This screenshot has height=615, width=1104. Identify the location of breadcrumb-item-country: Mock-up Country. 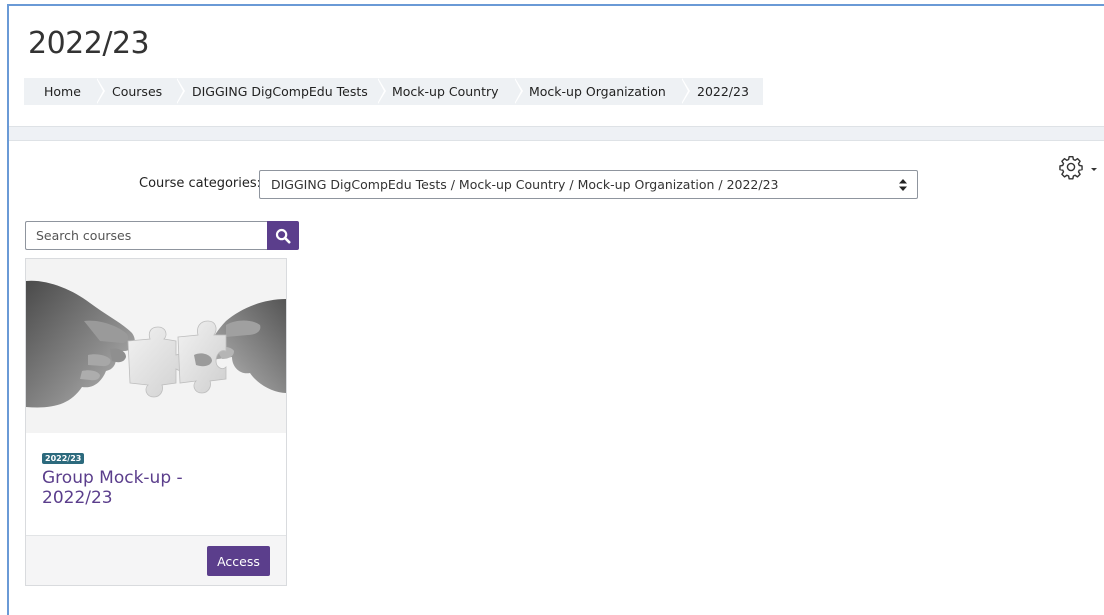
(450, 91).